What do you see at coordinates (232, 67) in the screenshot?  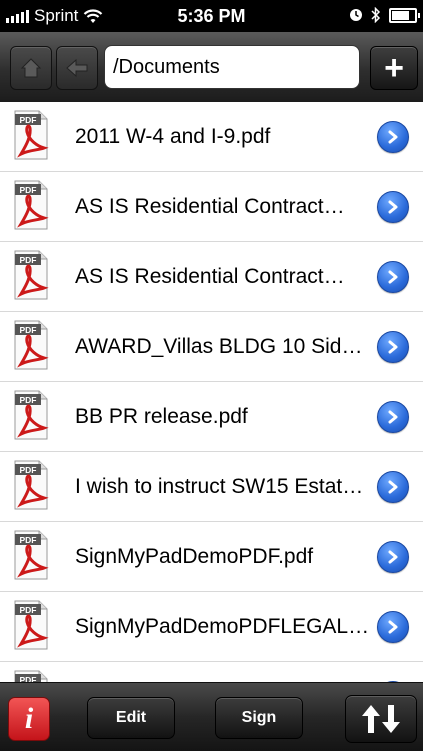 I see `path-field: /Documents` at bounding box center [232, 67].